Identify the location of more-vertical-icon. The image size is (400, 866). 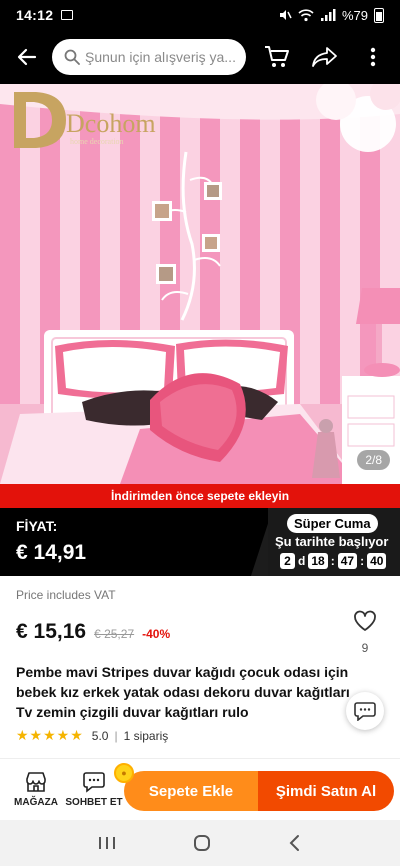
(373, 57).